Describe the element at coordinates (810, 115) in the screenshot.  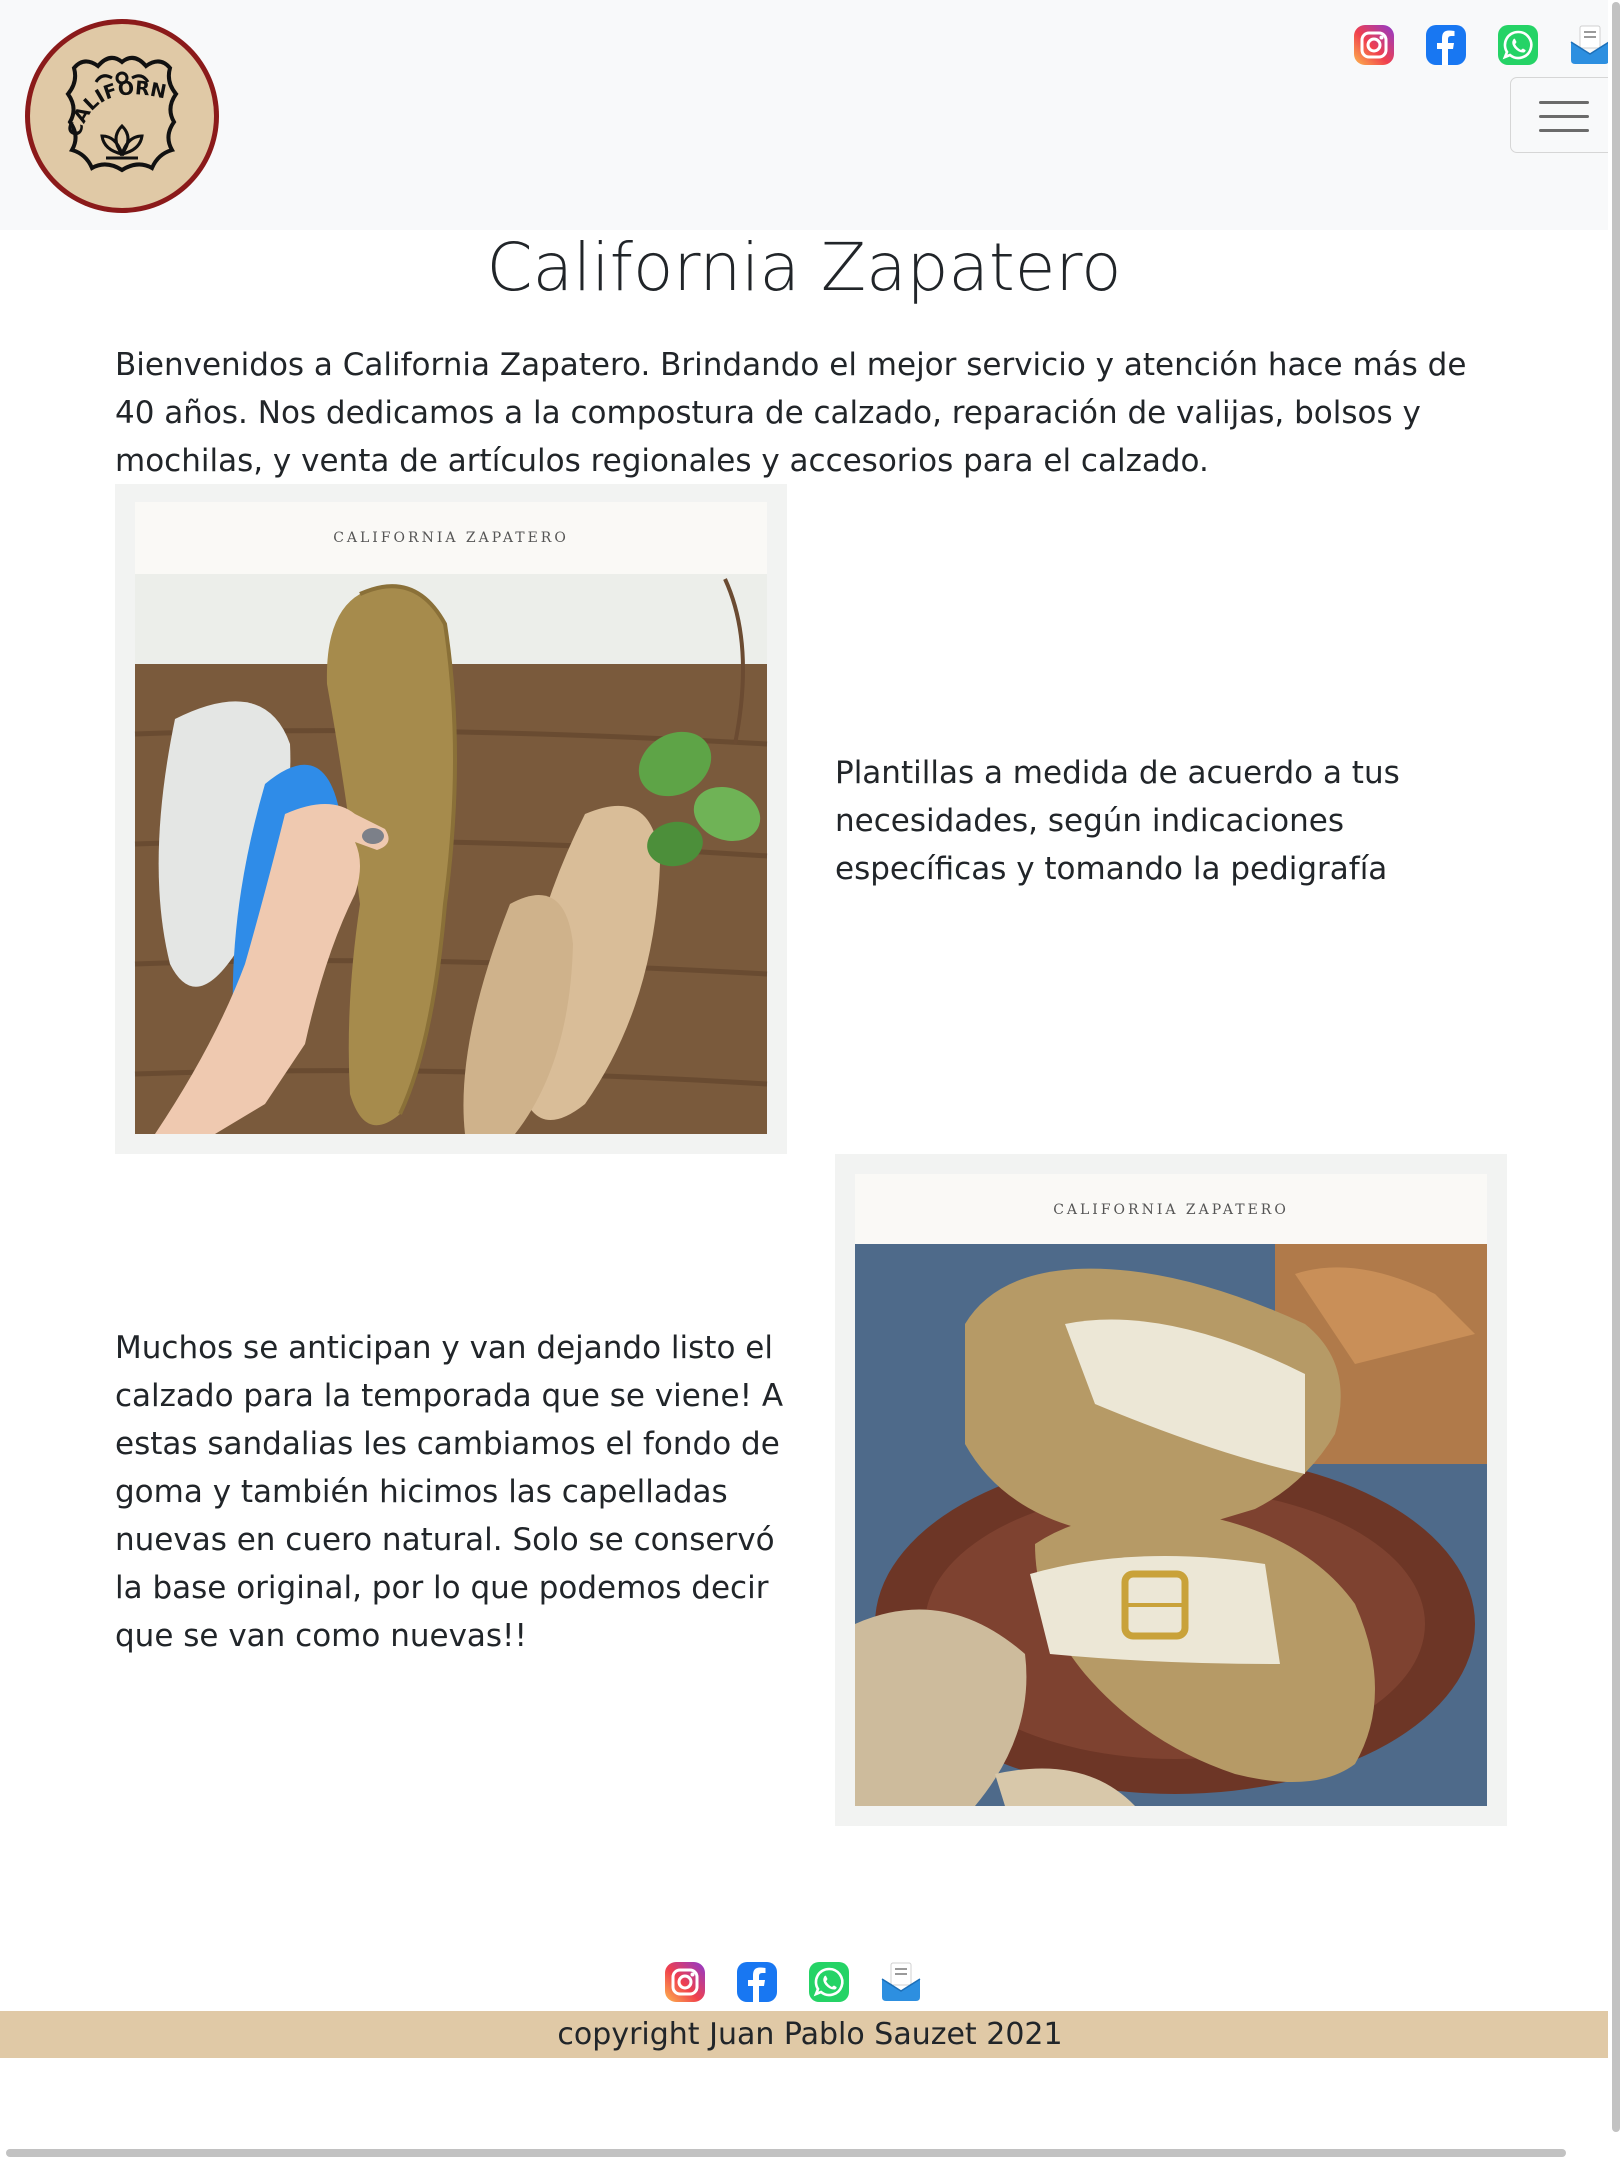
I see `navbar: CALIFORNIA` at that location.